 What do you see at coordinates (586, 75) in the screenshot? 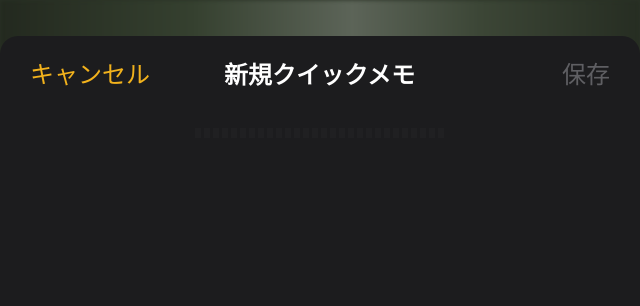
I see `save-button: 保存` at bounding box center [586, 75].